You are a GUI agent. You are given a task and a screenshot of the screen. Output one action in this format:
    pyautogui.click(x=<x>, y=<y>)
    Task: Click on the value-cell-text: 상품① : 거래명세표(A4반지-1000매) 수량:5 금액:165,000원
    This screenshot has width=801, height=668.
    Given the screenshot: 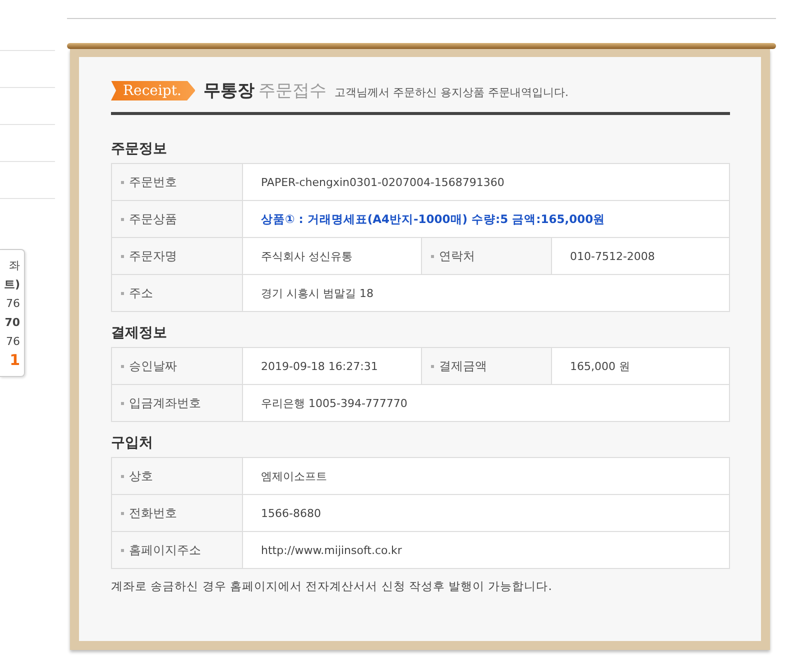 What is the action you would take?
    pyautogui.click(x=433, y=219)
    